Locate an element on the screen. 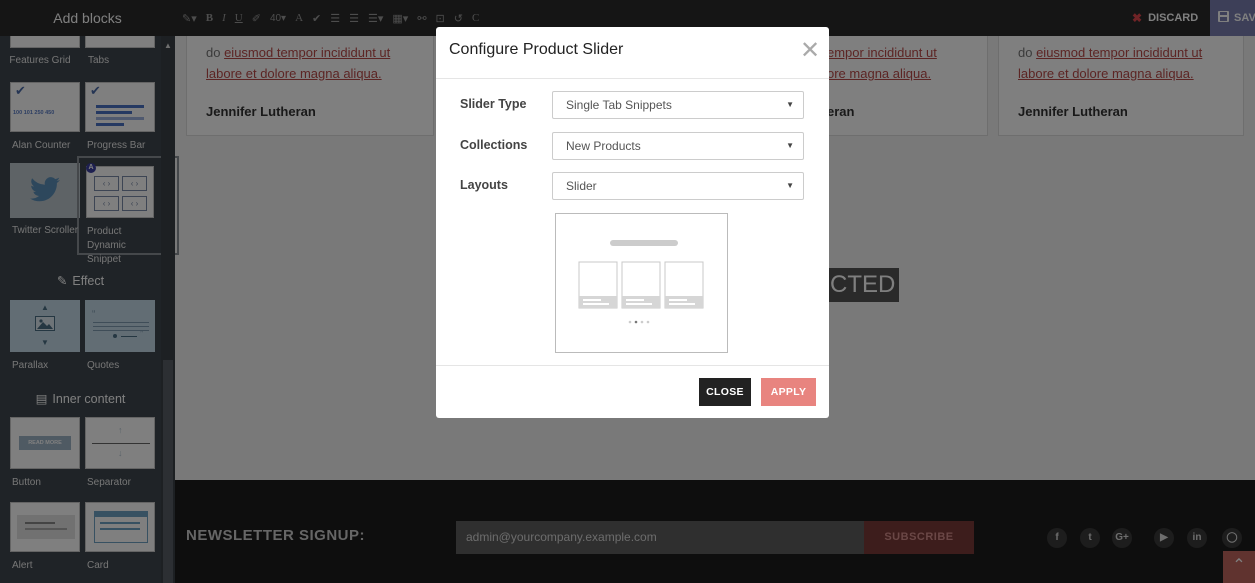 Image resolution: width=1255 pixels, height=583 pixels. close-button: CLOSE is located at coordinates (725, 392).